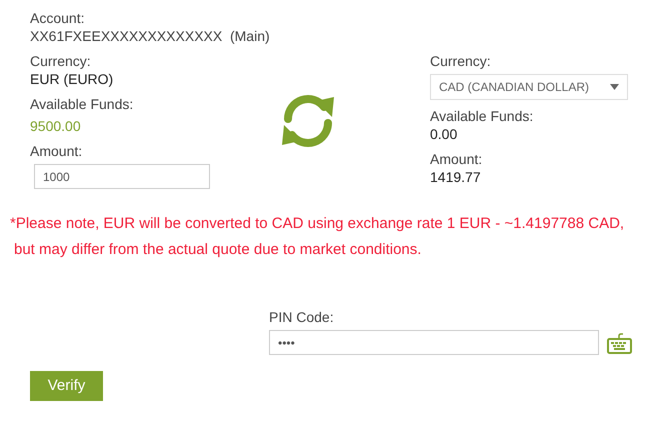 The image size is (650, 430). Describe the element at coordinates (56, 126) in the screenshot. I see `funds-value: 9500.00` at that location.